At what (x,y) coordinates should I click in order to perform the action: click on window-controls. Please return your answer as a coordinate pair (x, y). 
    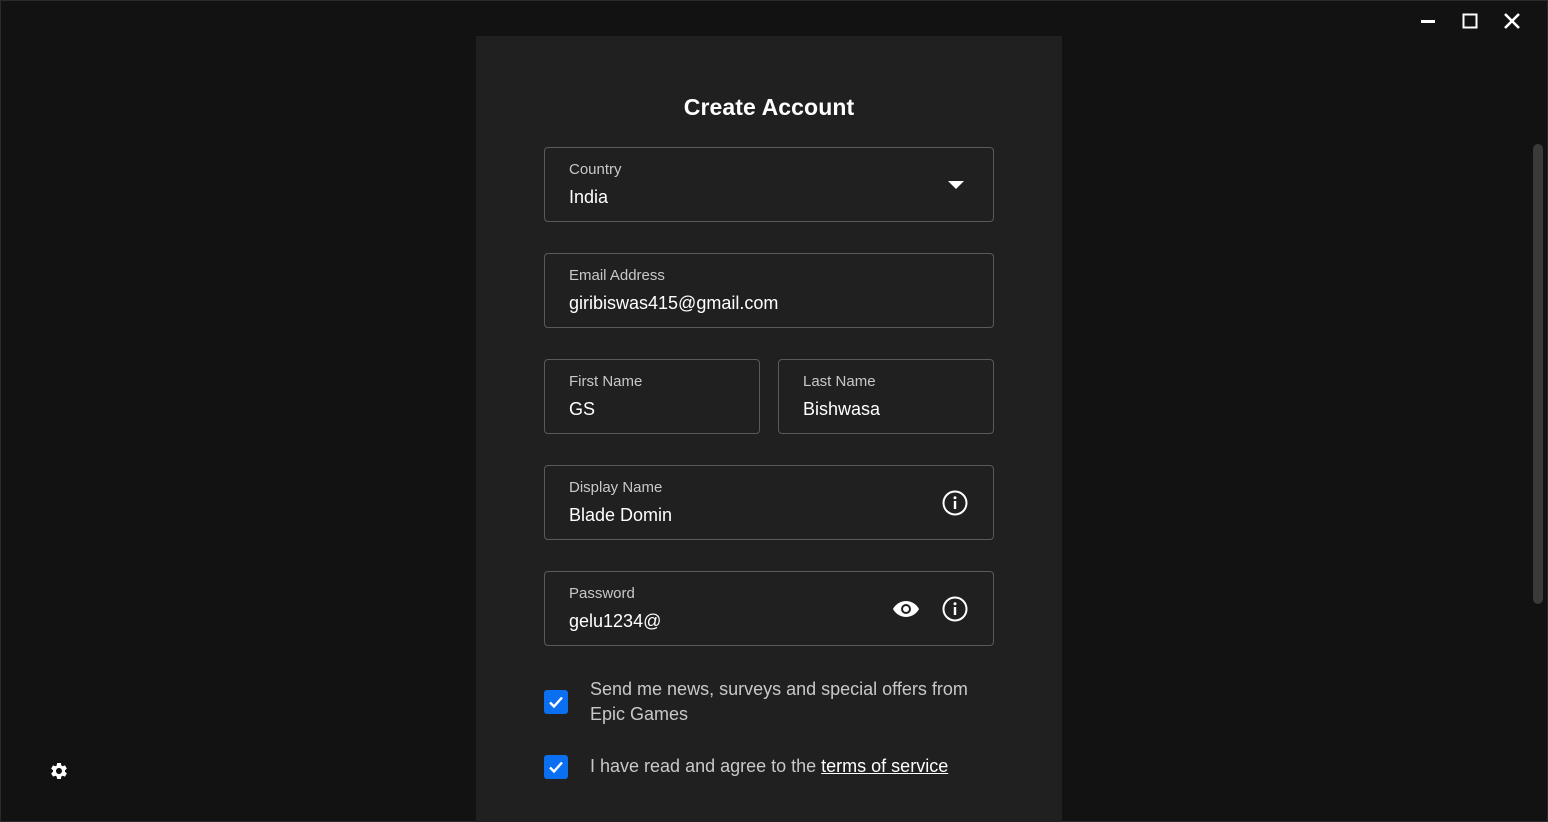
    Looking at the image, I should click on (1470, 21).